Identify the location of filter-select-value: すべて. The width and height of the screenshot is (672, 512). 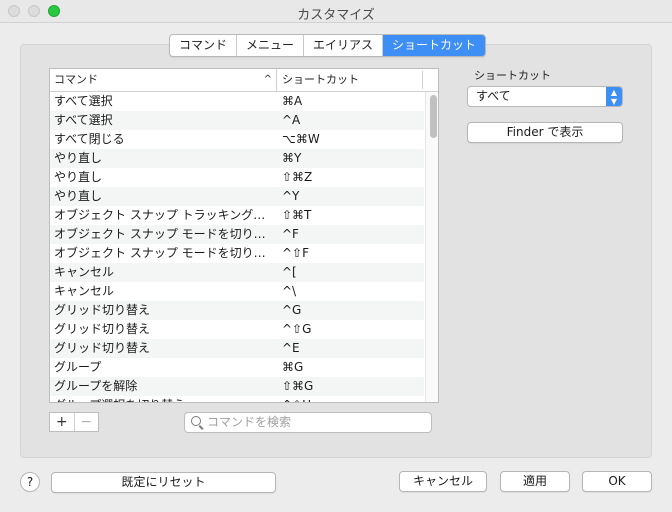
(493, 96).